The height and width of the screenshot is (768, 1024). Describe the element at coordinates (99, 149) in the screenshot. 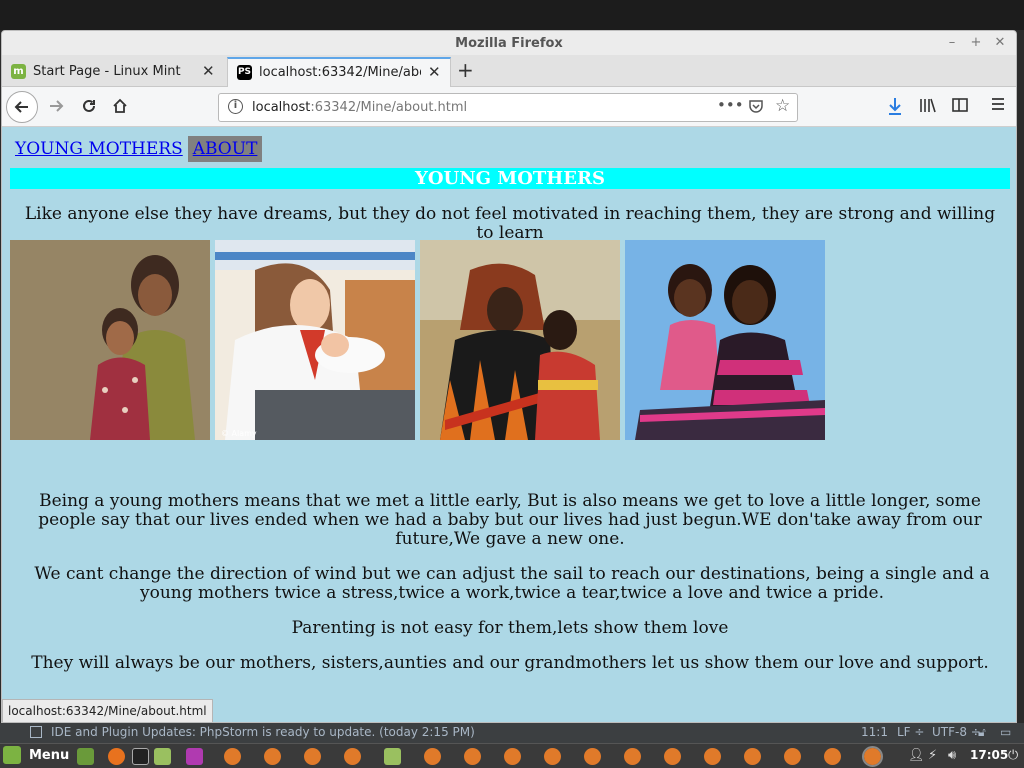

I see `nav-link-young-mothers: YOUNG MOTHERS` at that location.